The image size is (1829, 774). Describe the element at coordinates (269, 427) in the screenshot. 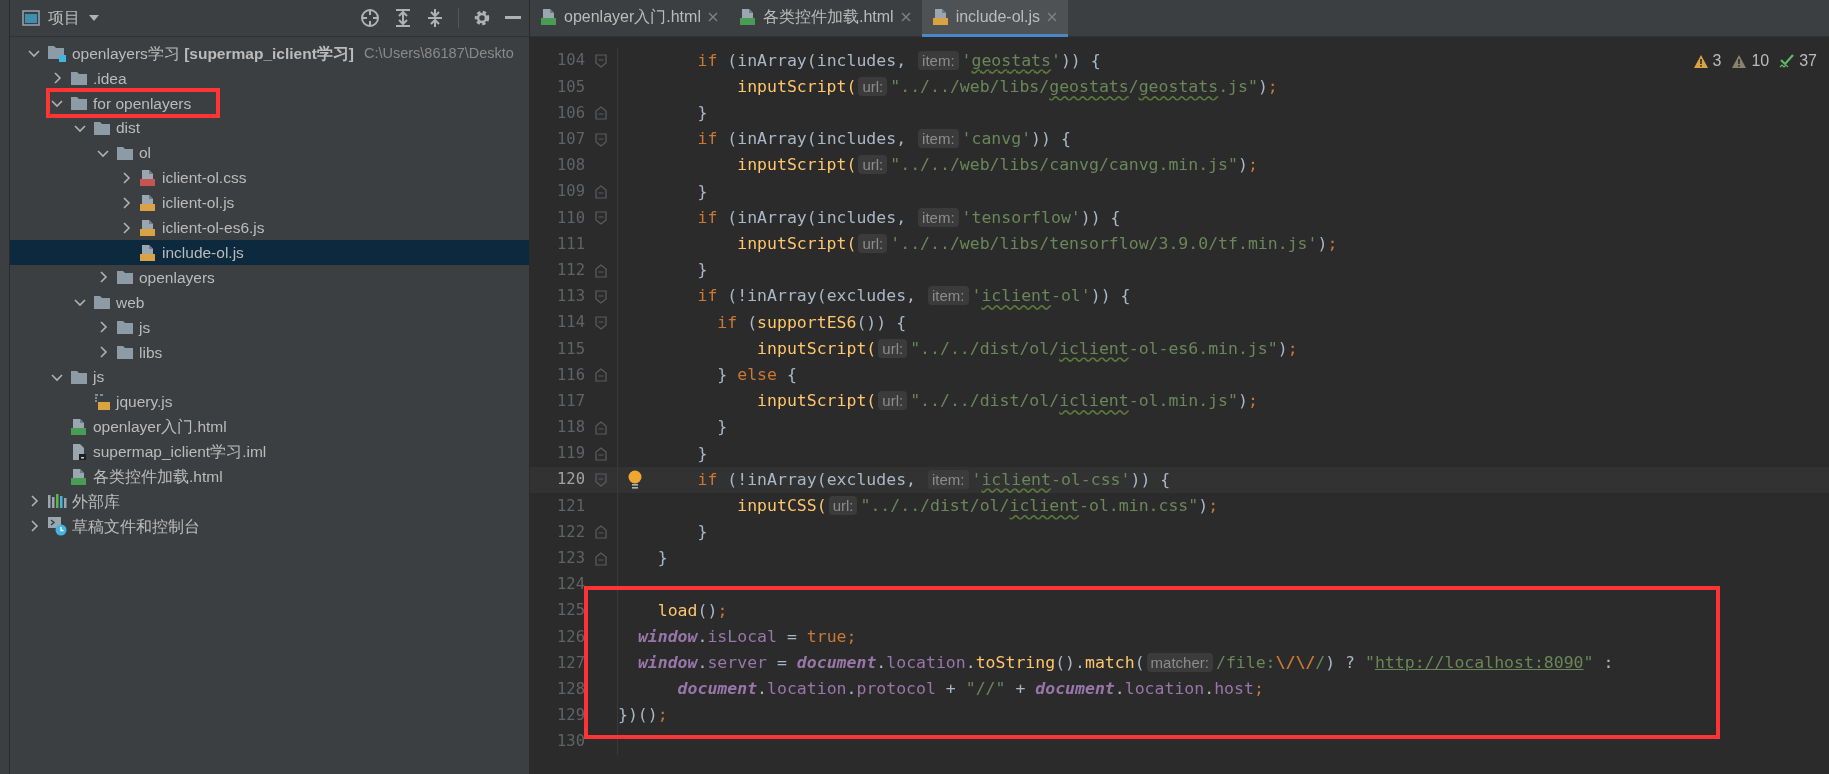

I see `tree-item: openlayer入门.html` at that location.